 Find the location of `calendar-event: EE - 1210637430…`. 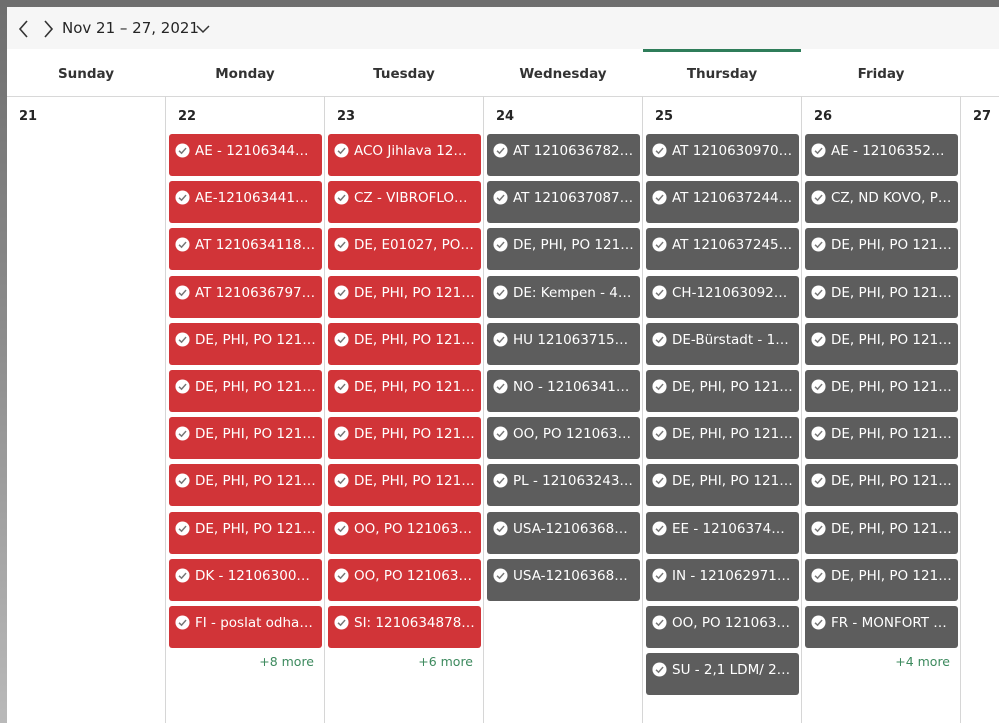

calendar-event: EE - 1210637430… is located at coordinates (722, 533).